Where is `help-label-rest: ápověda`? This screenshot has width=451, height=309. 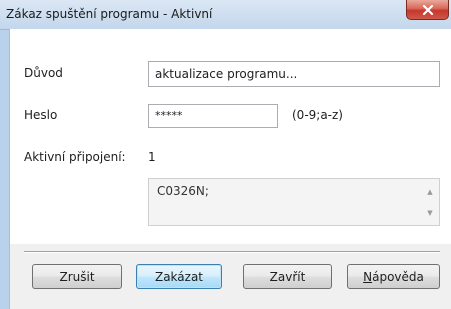 help-label-rest: ápověda is located at coordinates (398, 276).